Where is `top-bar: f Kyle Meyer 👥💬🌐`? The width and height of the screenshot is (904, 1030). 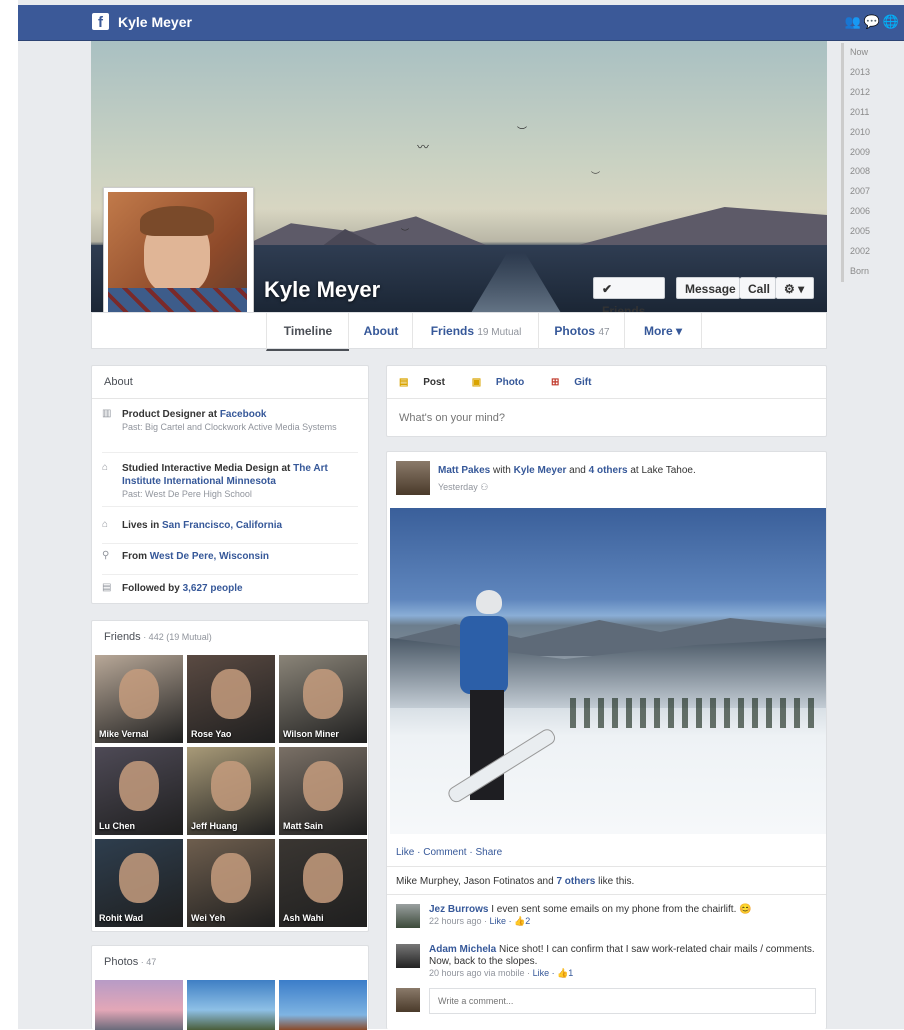 top-bar: f Kyle Meyer 👥💬🌐 is located at coordinates (461, 23).